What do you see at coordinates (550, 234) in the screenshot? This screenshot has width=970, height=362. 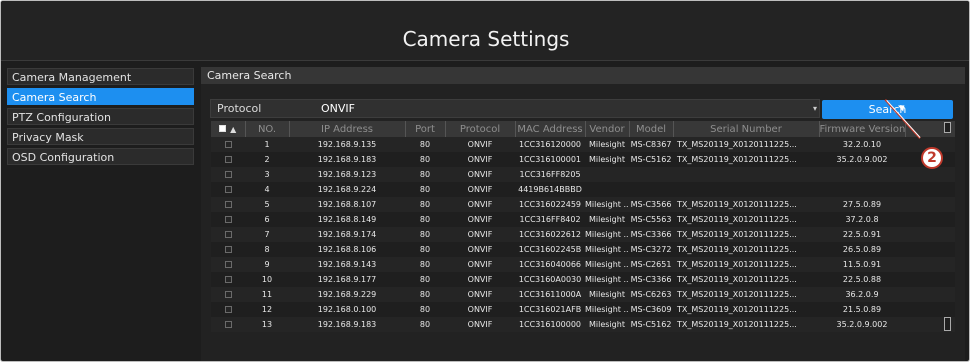 I see `cell-mac-address: 1CC316022612` at bounding box center [550, 234].